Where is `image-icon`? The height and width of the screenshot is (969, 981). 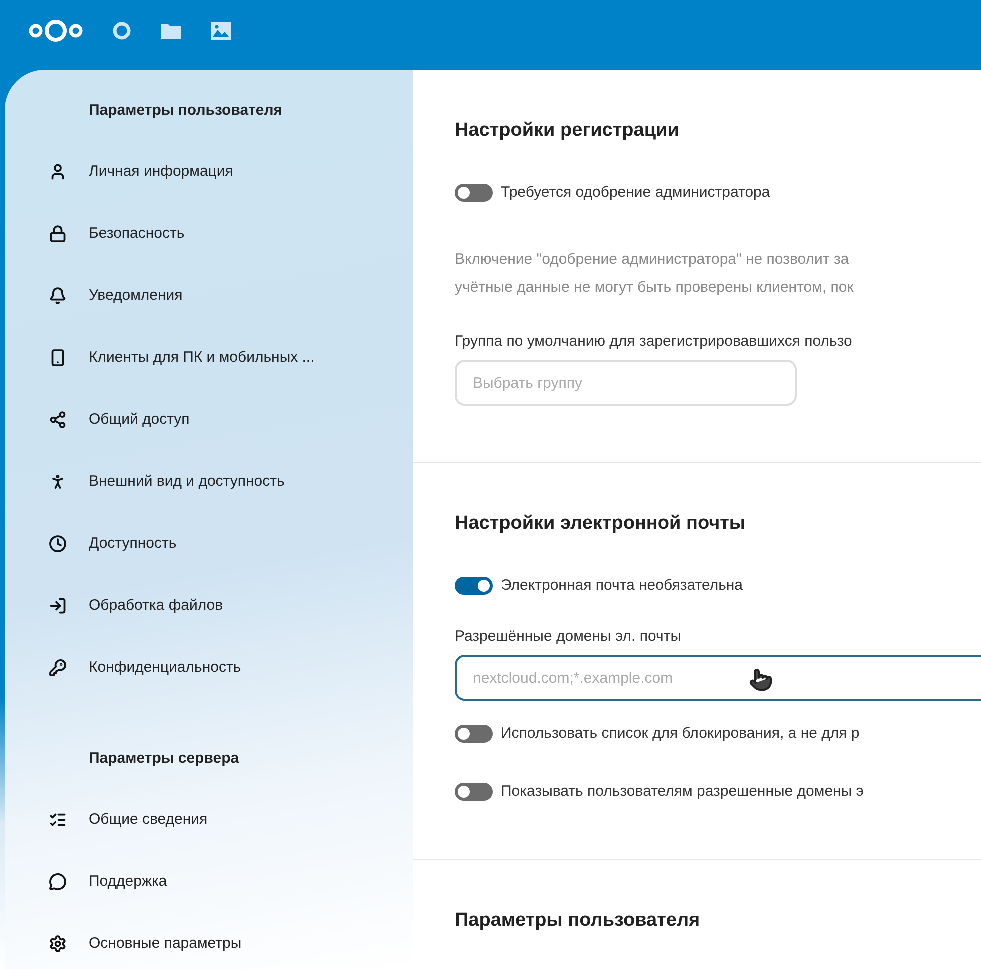
image-icon is located at coordinates (221, 31).